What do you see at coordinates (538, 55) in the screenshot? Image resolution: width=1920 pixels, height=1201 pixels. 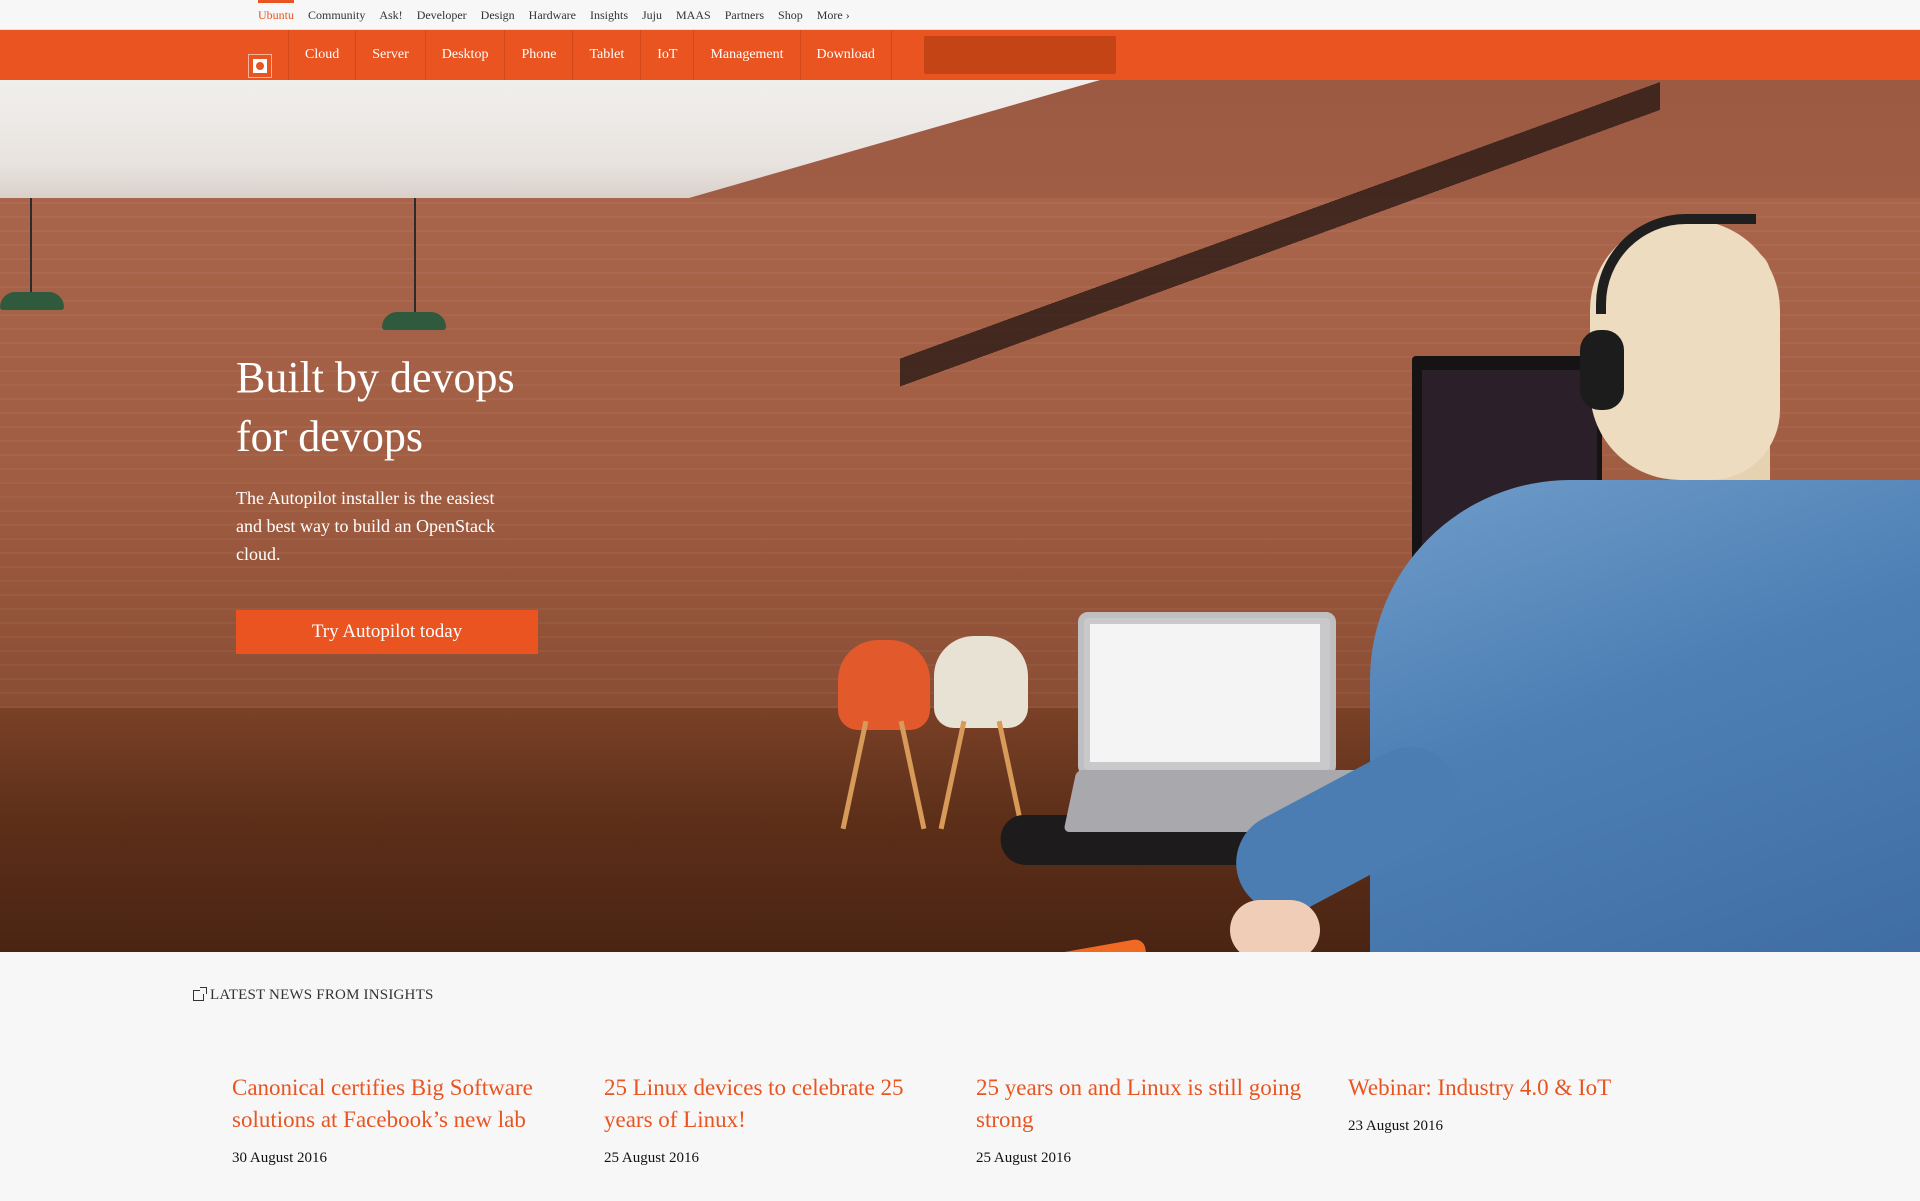 I see `main-nav-phone: Phone` at bounding box center [538, 55].